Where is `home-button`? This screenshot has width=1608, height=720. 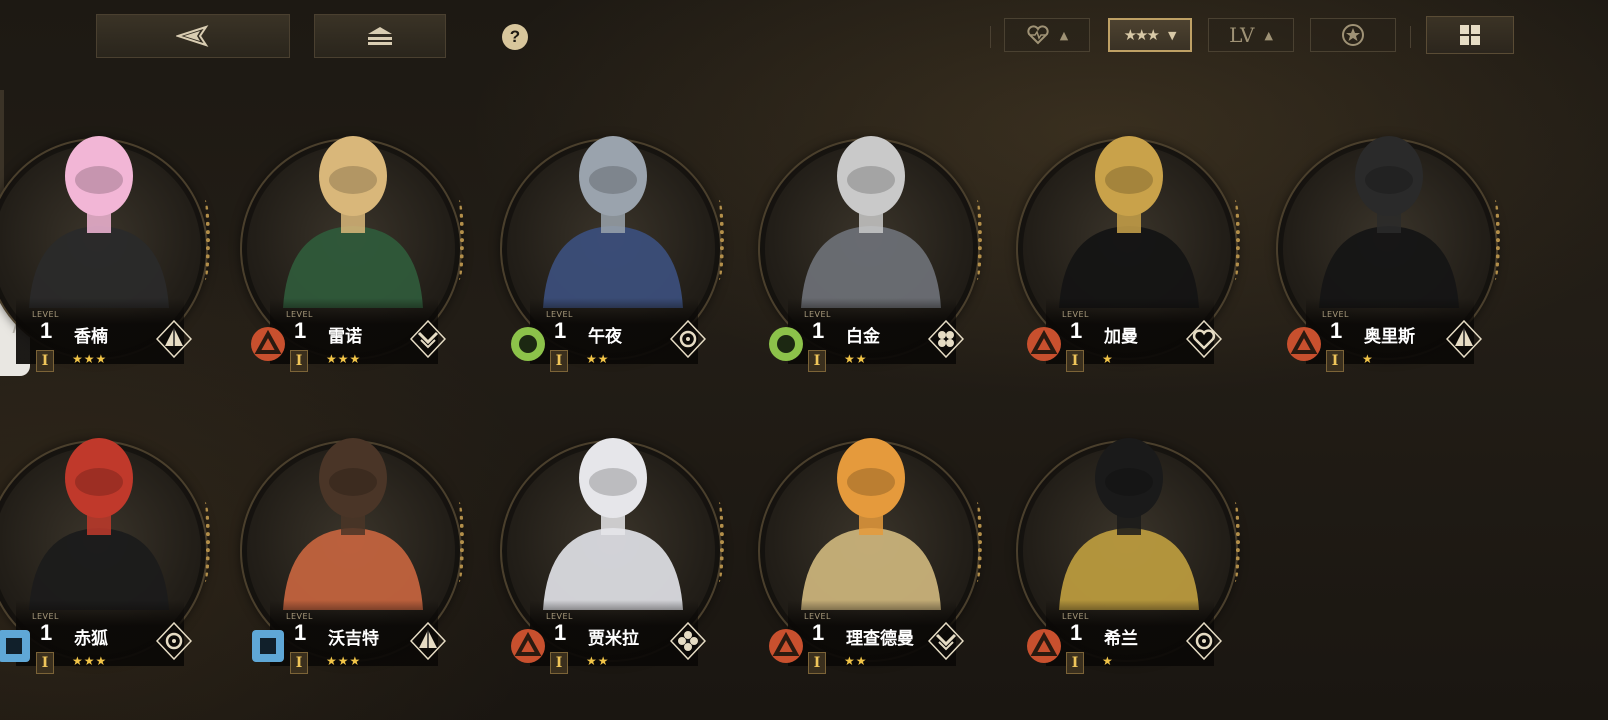 home-button is located at coordinates (380, 36).